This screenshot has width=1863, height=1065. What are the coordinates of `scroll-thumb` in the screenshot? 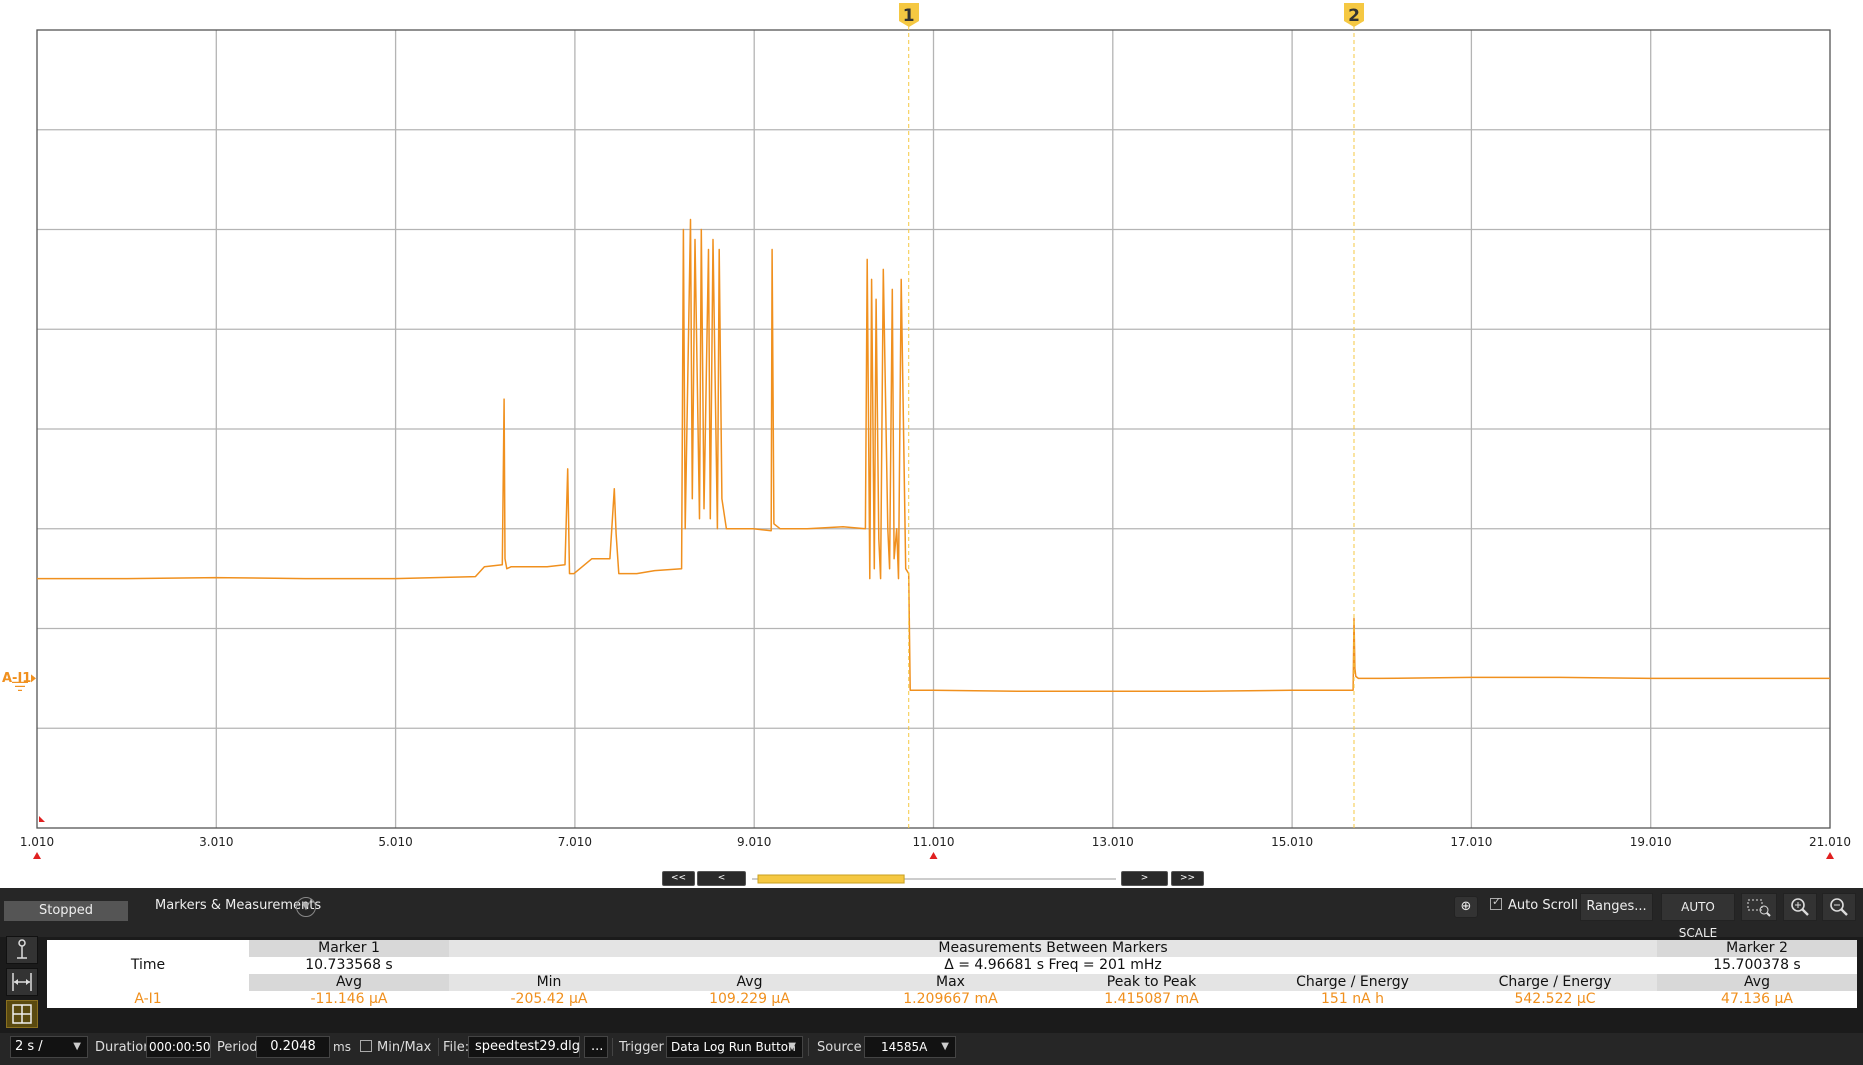 It's located at (831, 879).